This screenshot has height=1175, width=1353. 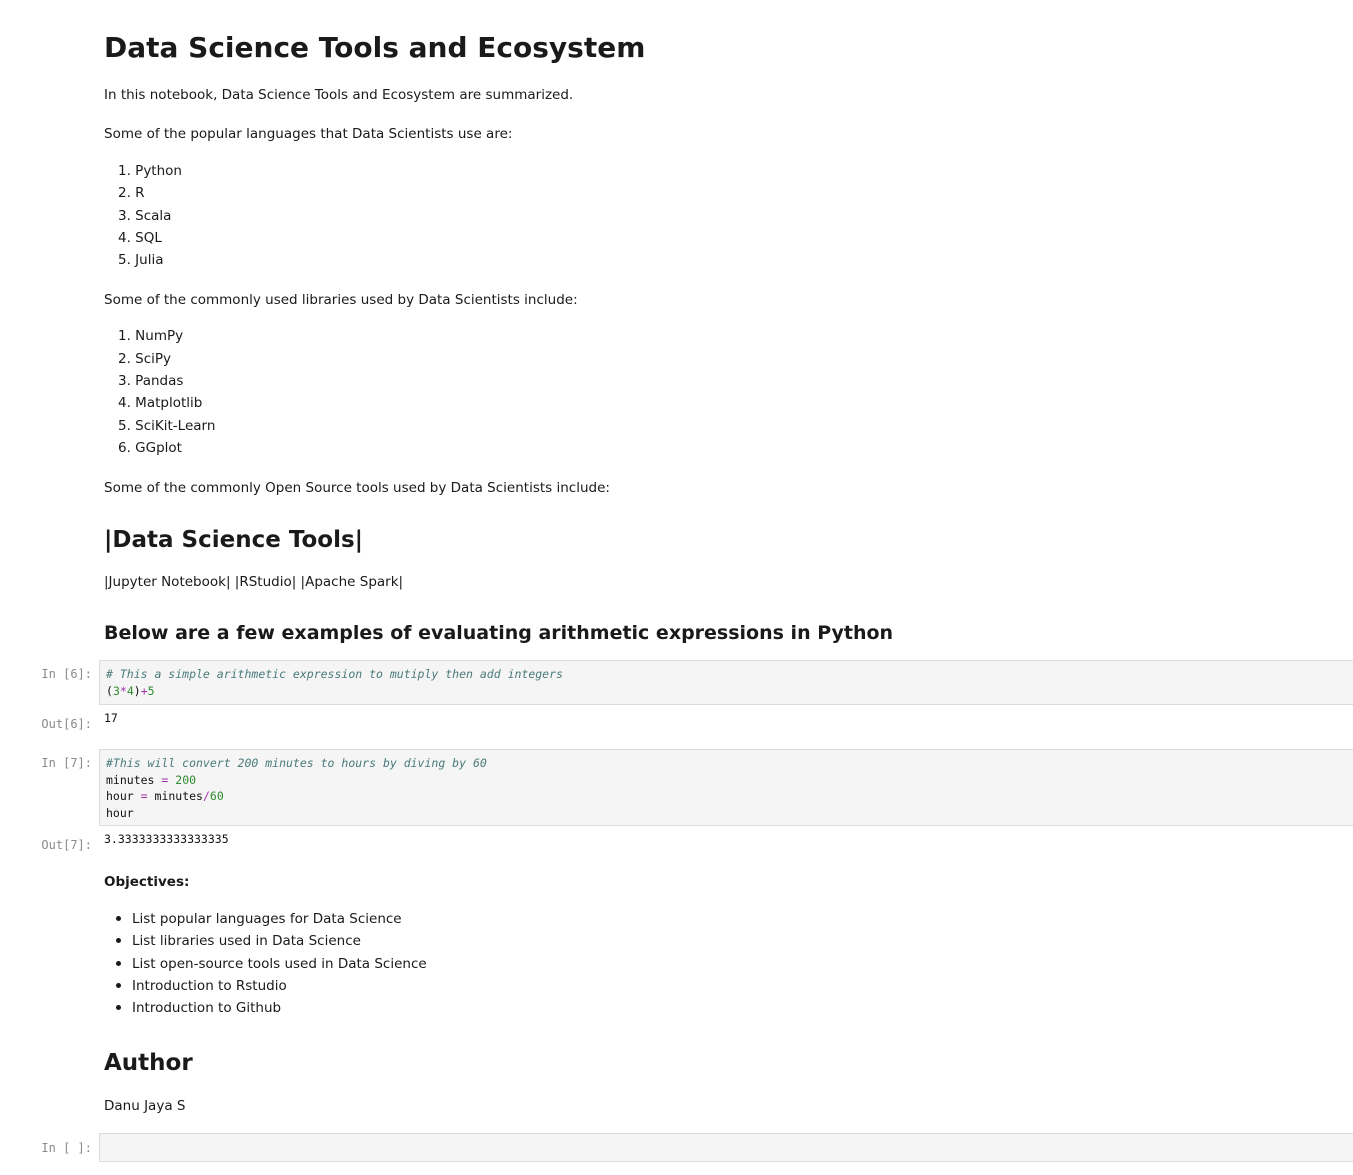 What do you see at coordinates (167, 426) in the screenshot?
I see `list-item: 5. SciKit-Learn` at bounding box center [167, 426].